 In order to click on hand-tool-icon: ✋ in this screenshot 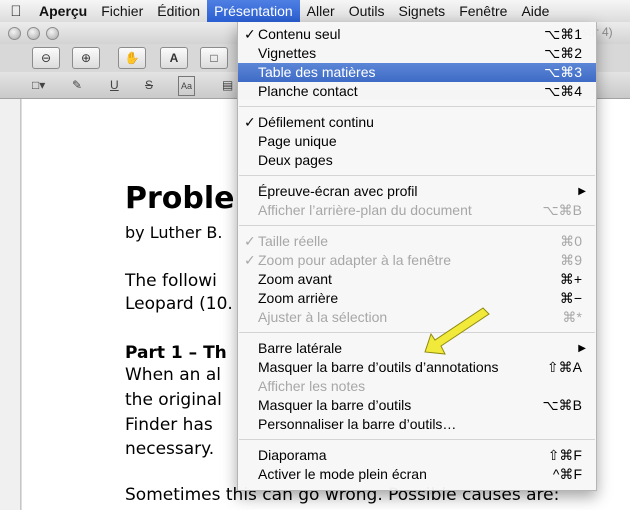, I will do `click(132, 58)`.